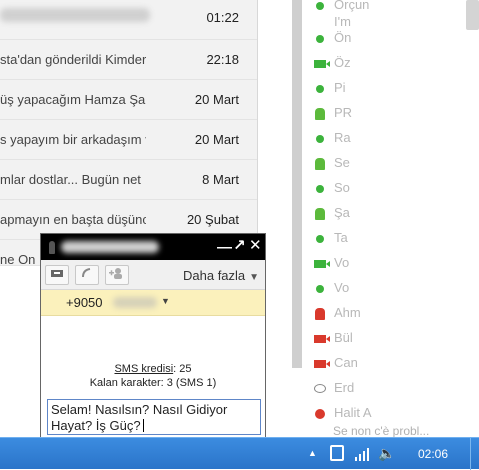 The height and width of the screenshot is (470, 479). What do you see at coordinates (297, 184) in the screenshot?
I see `sidebar-scrollbar-thumb` at bounding box center [297, 184].